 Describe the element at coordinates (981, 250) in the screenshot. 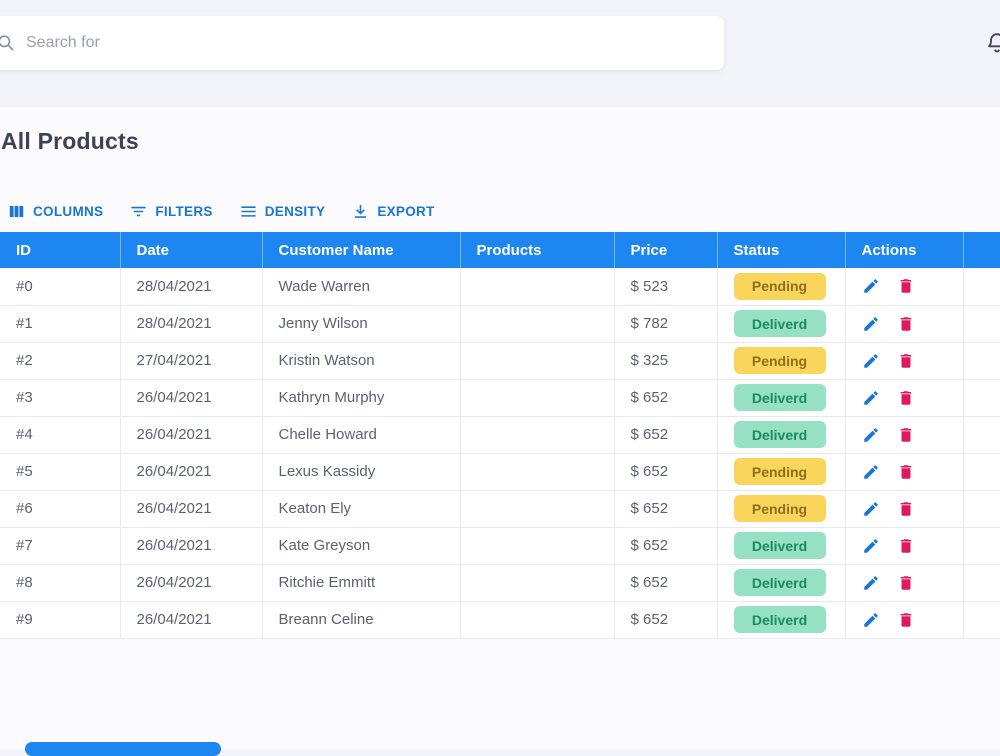

I see `spacer-header` at that location.